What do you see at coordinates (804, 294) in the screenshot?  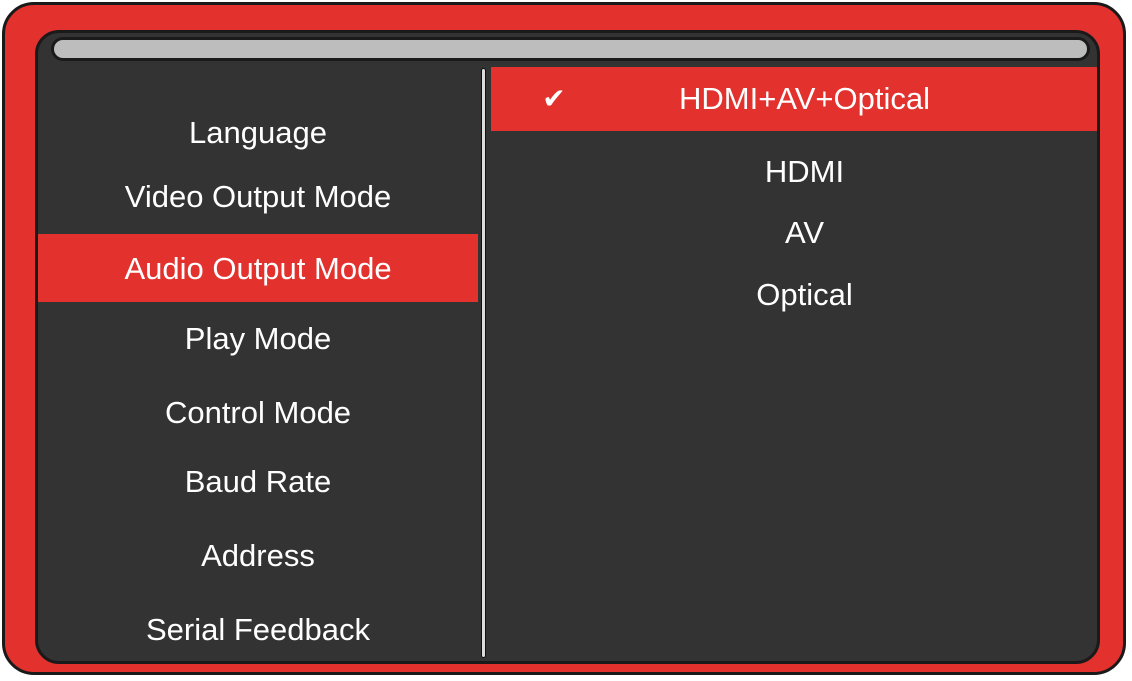 I see `option-label: Optical` at bounding box center [804, 294].